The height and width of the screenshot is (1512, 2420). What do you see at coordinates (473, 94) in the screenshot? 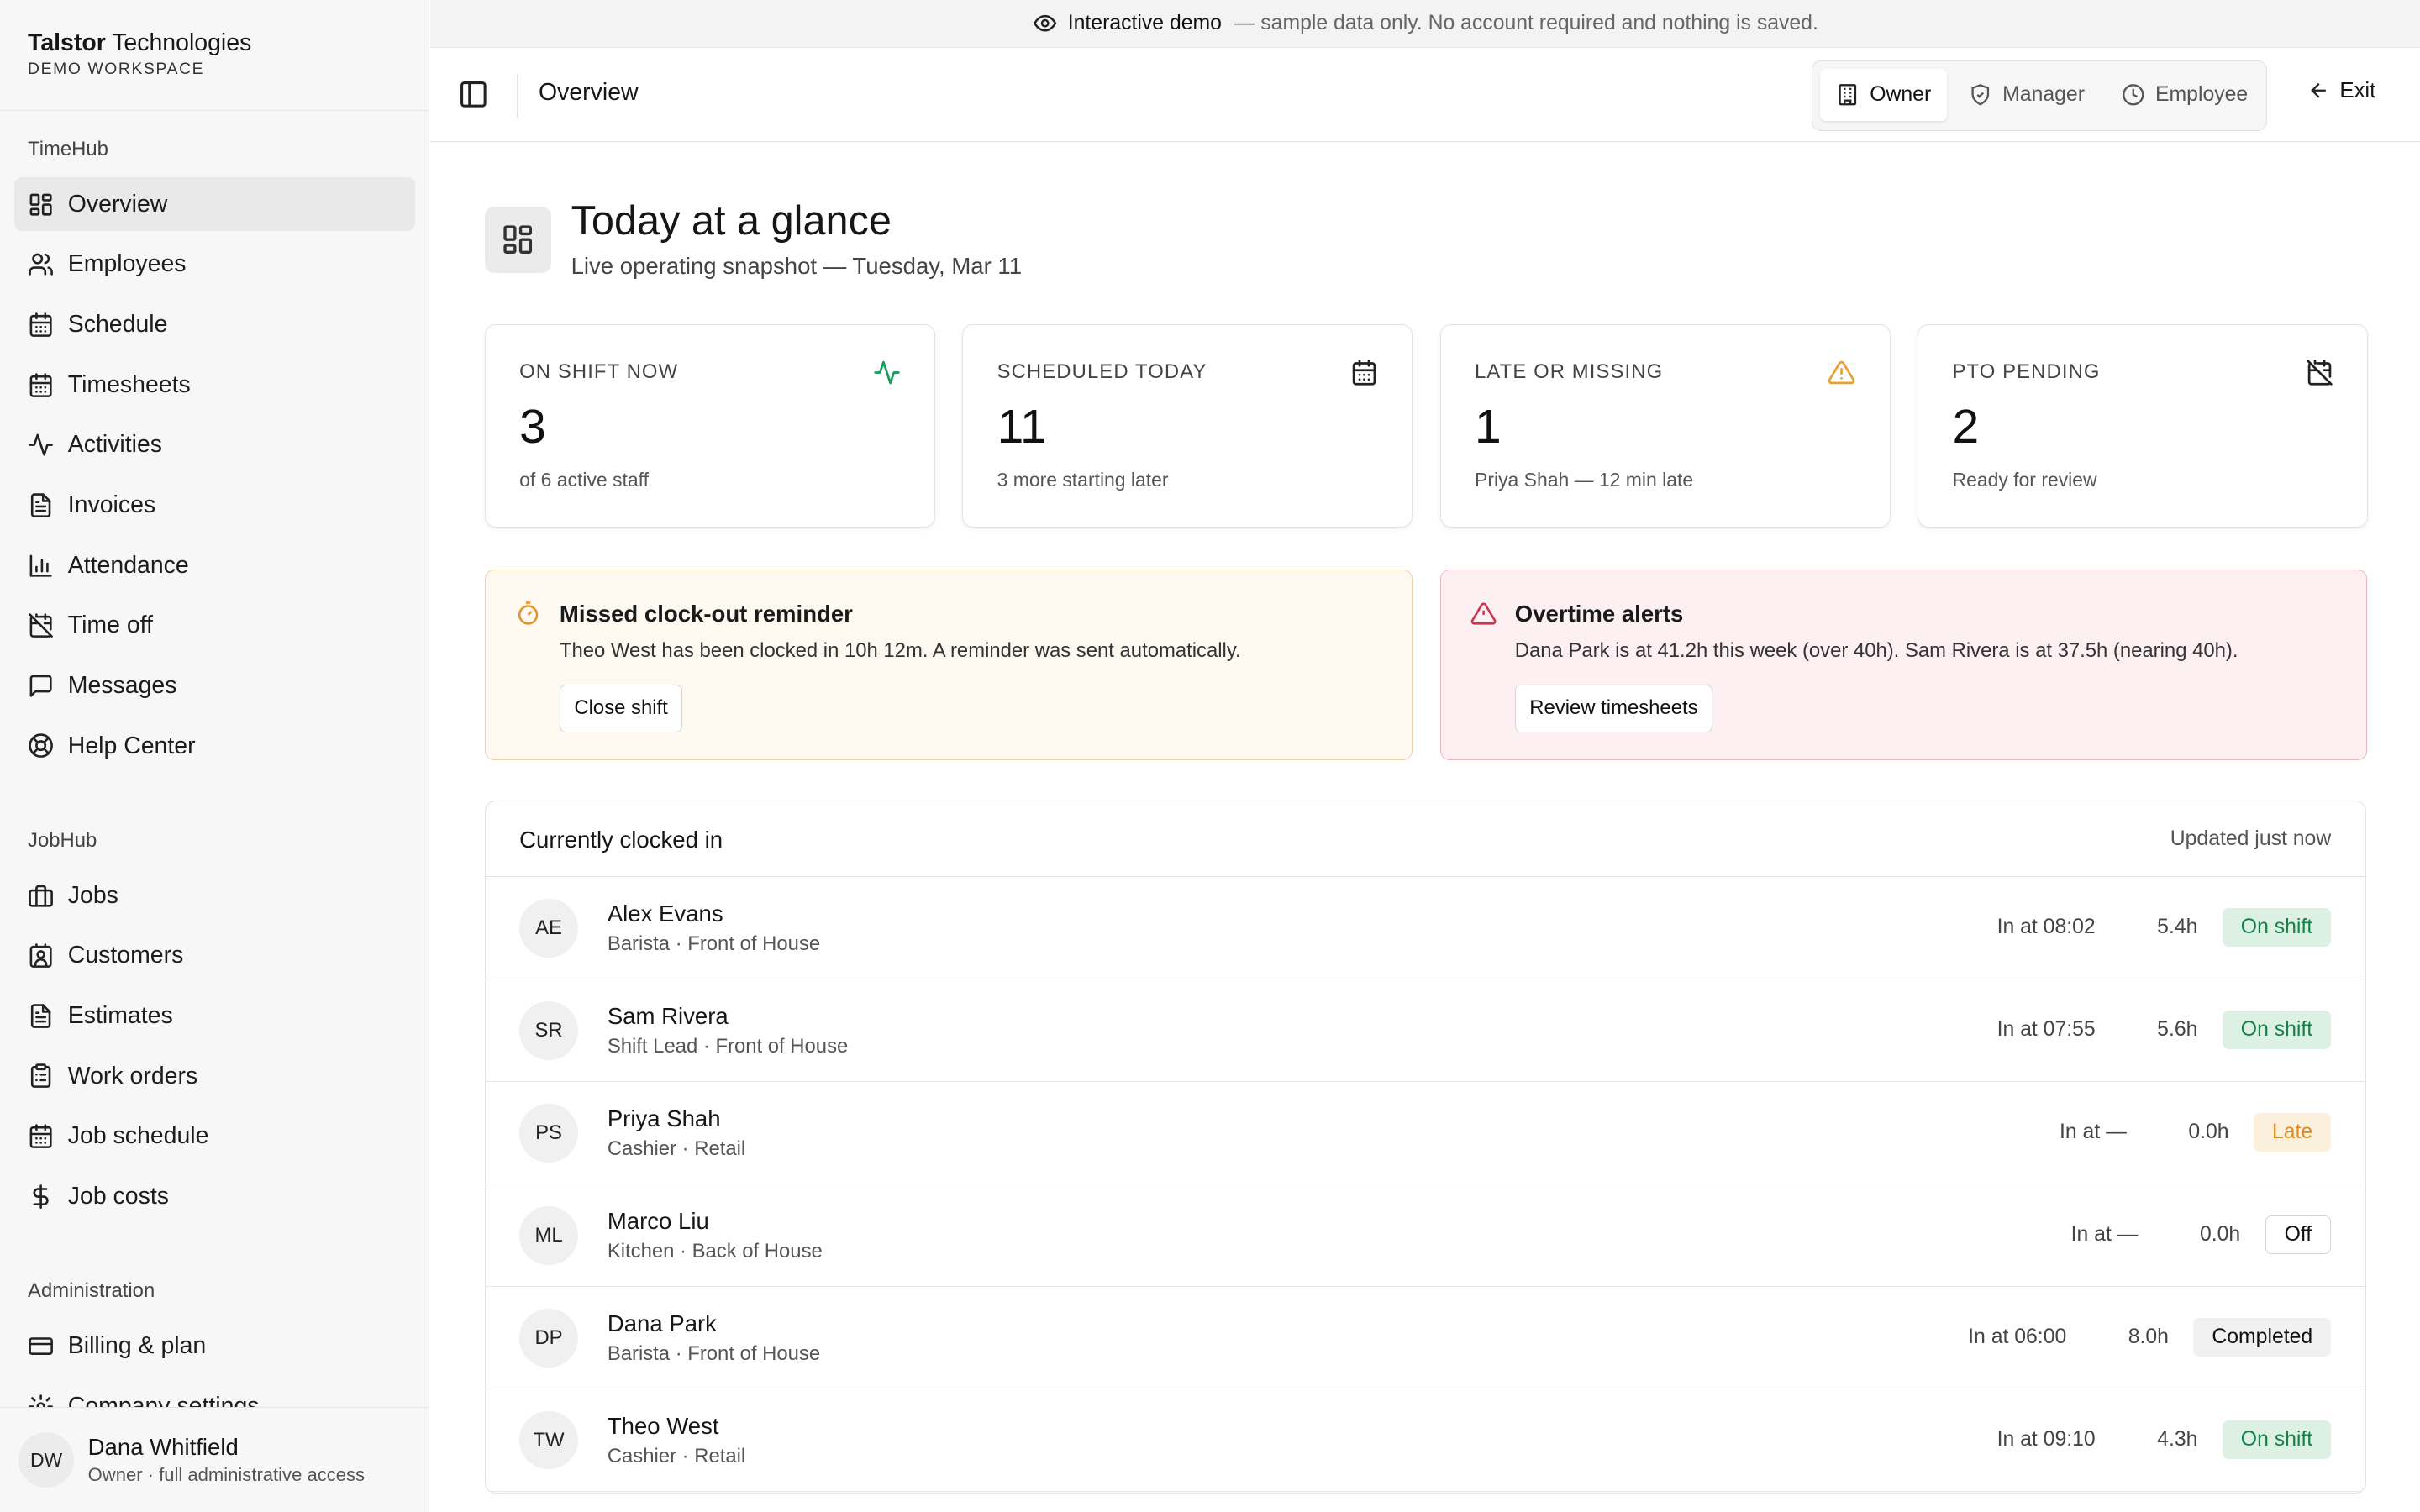
I see `sidebar-toggle-icon` at bounding box center [473, 94].